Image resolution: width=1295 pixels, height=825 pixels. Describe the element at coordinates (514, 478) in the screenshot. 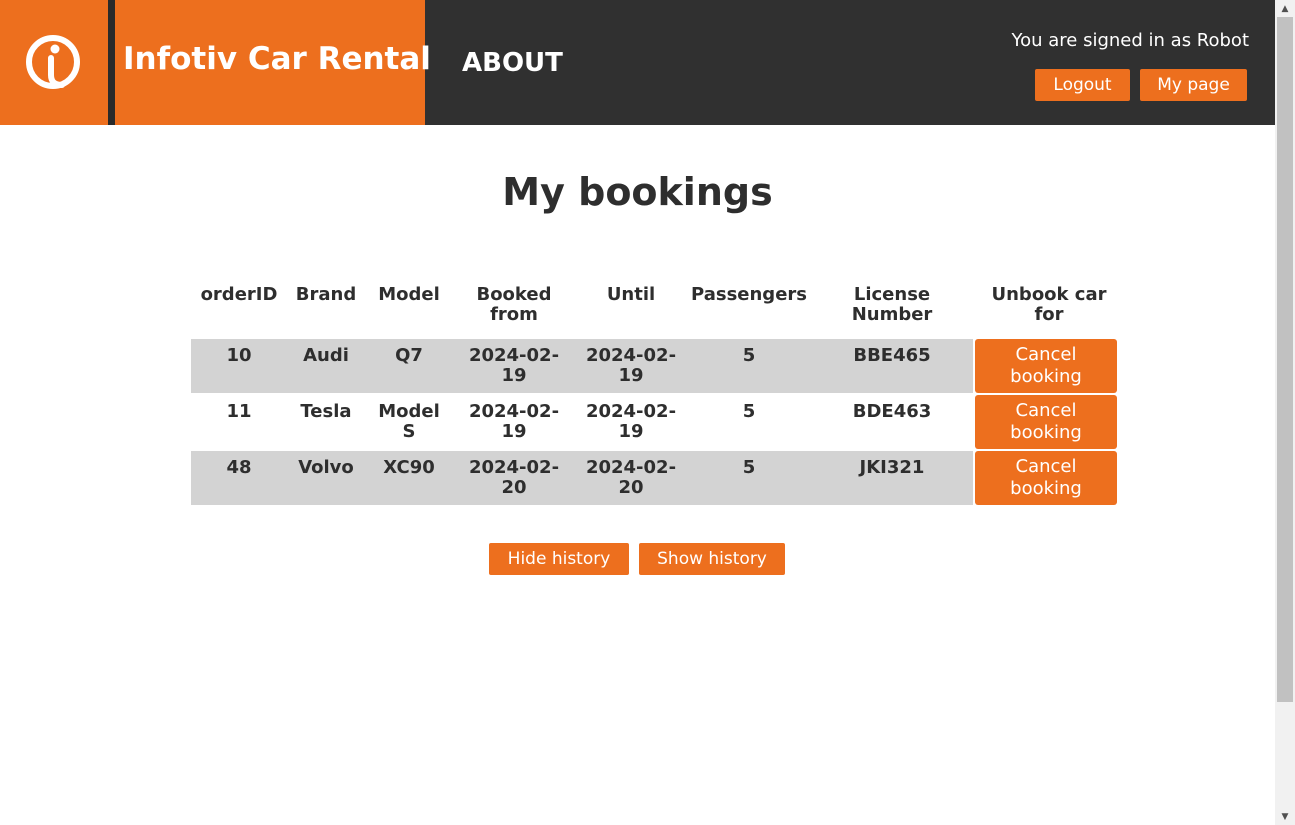

I see `cell-booked-from: 2024-02-20` at that location.